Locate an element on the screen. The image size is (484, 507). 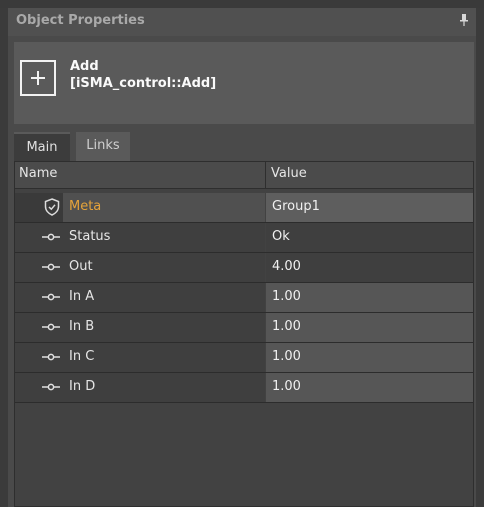
property-row-in-b: In B 1.00 is located at coordinates (244, 328).